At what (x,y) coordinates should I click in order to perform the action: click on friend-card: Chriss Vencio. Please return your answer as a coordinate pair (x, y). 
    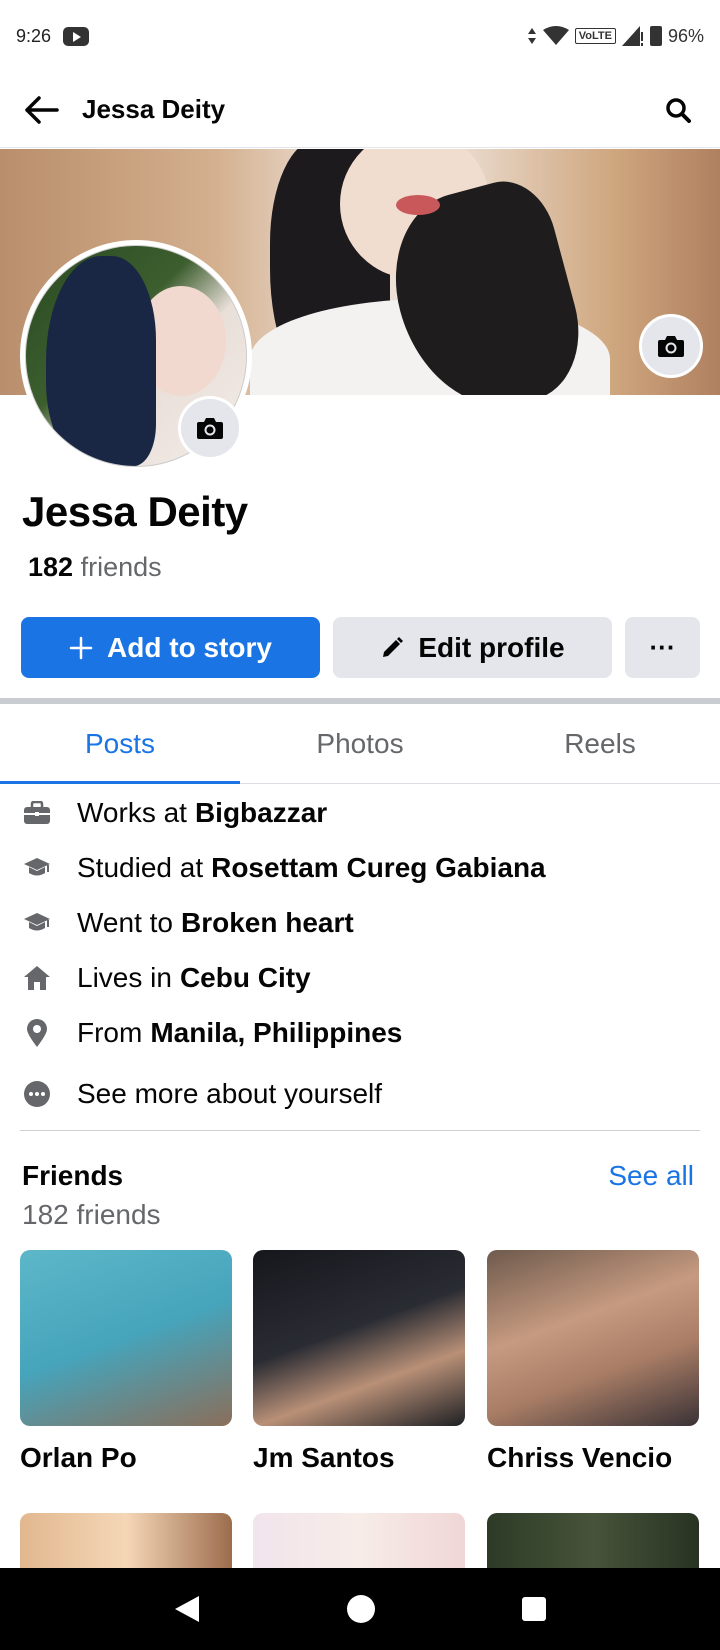
    Looking at the image, I should click on (593, 1362).